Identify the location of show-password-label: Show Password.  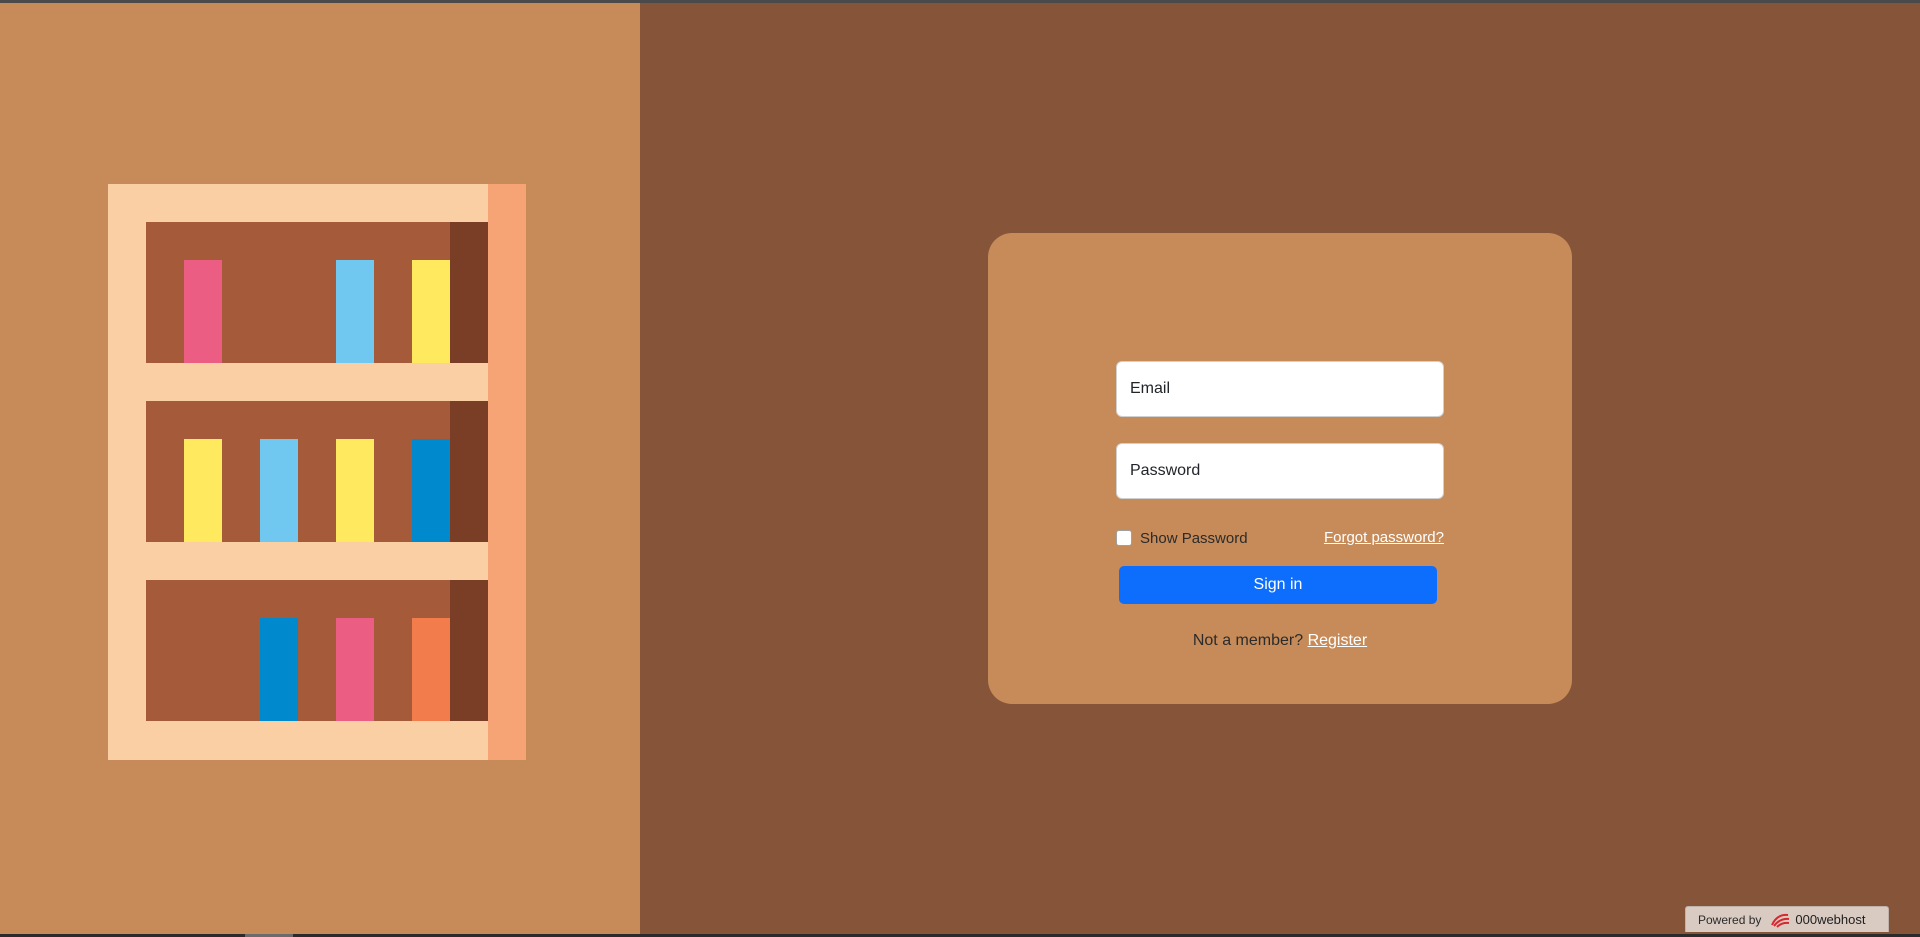
(1194, 538).